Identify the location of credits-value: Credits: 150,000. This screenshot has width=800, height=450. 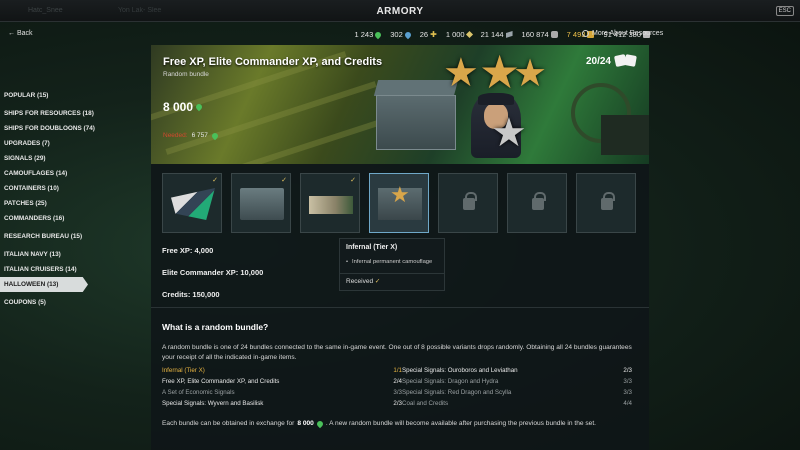
(191, 294).